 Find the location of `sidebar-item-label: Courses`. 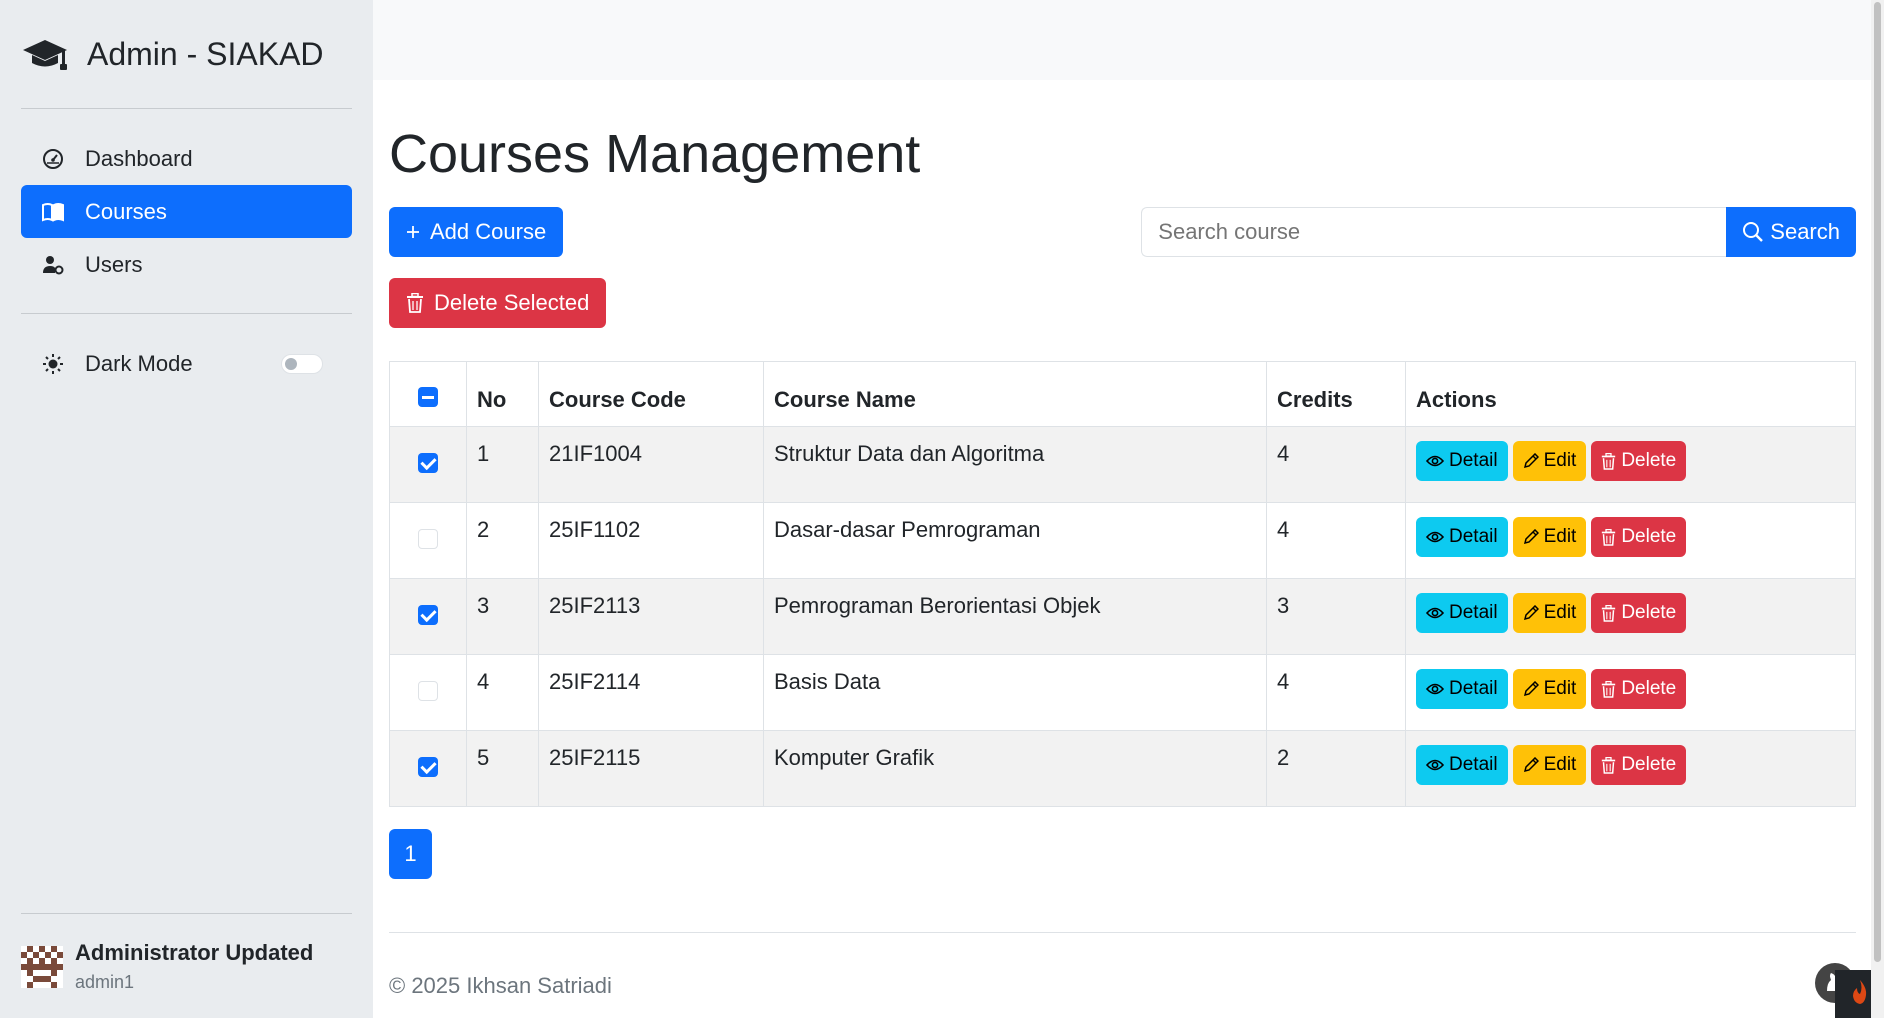

sidebar-item-label: Courses is located at coordinates (126, 211).